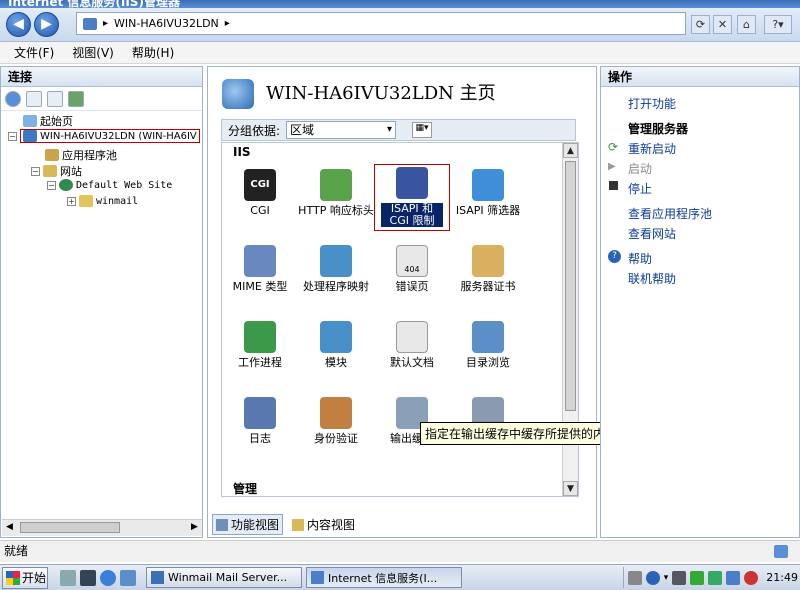 The height and width of the screenshot is (590, 800). Describe the element at coordinates (128, 577) in the screenshot. I see `explorer-icon` at that location.